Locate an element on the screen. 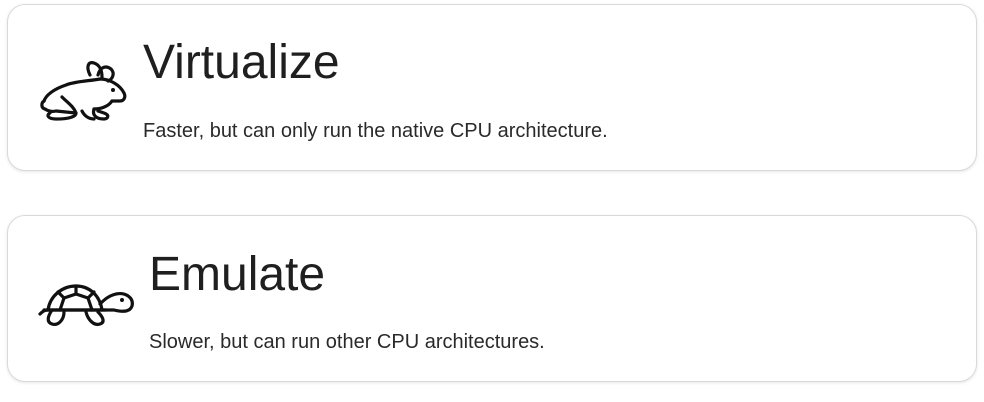 This screenshot has width=984, height=402. option-title: Emulate is located at coordinates (237, 274).